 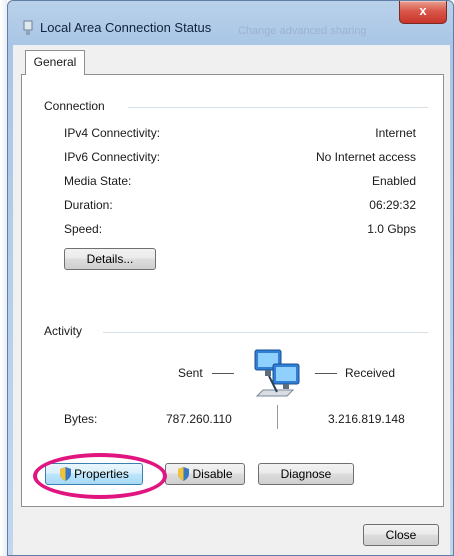 What do you see at coordinates (326, 373) in the screenshot?
I see `received-connector-line` at bounding box center [326, 373].